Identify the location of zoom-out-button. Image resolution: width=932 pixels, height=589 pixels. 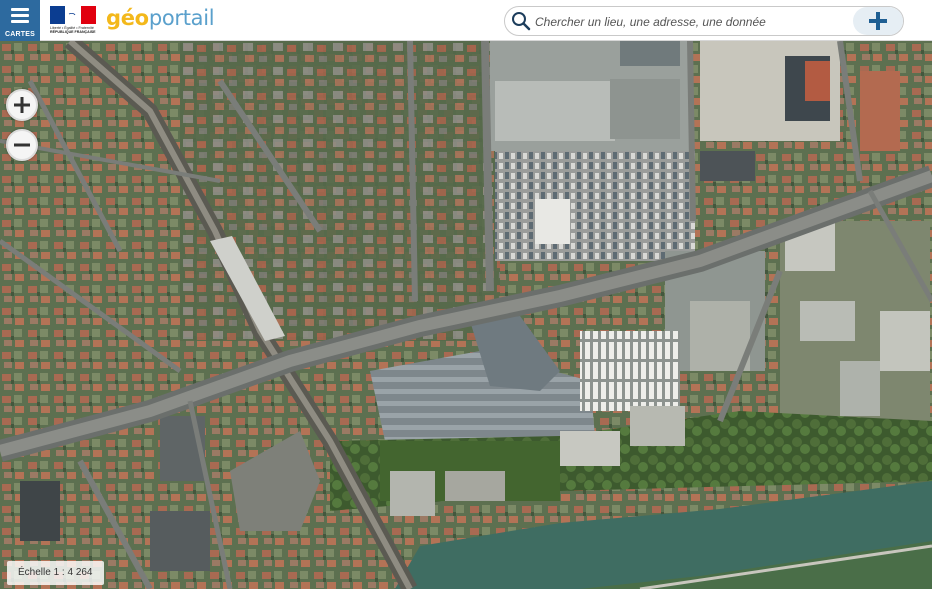
(22, 145).